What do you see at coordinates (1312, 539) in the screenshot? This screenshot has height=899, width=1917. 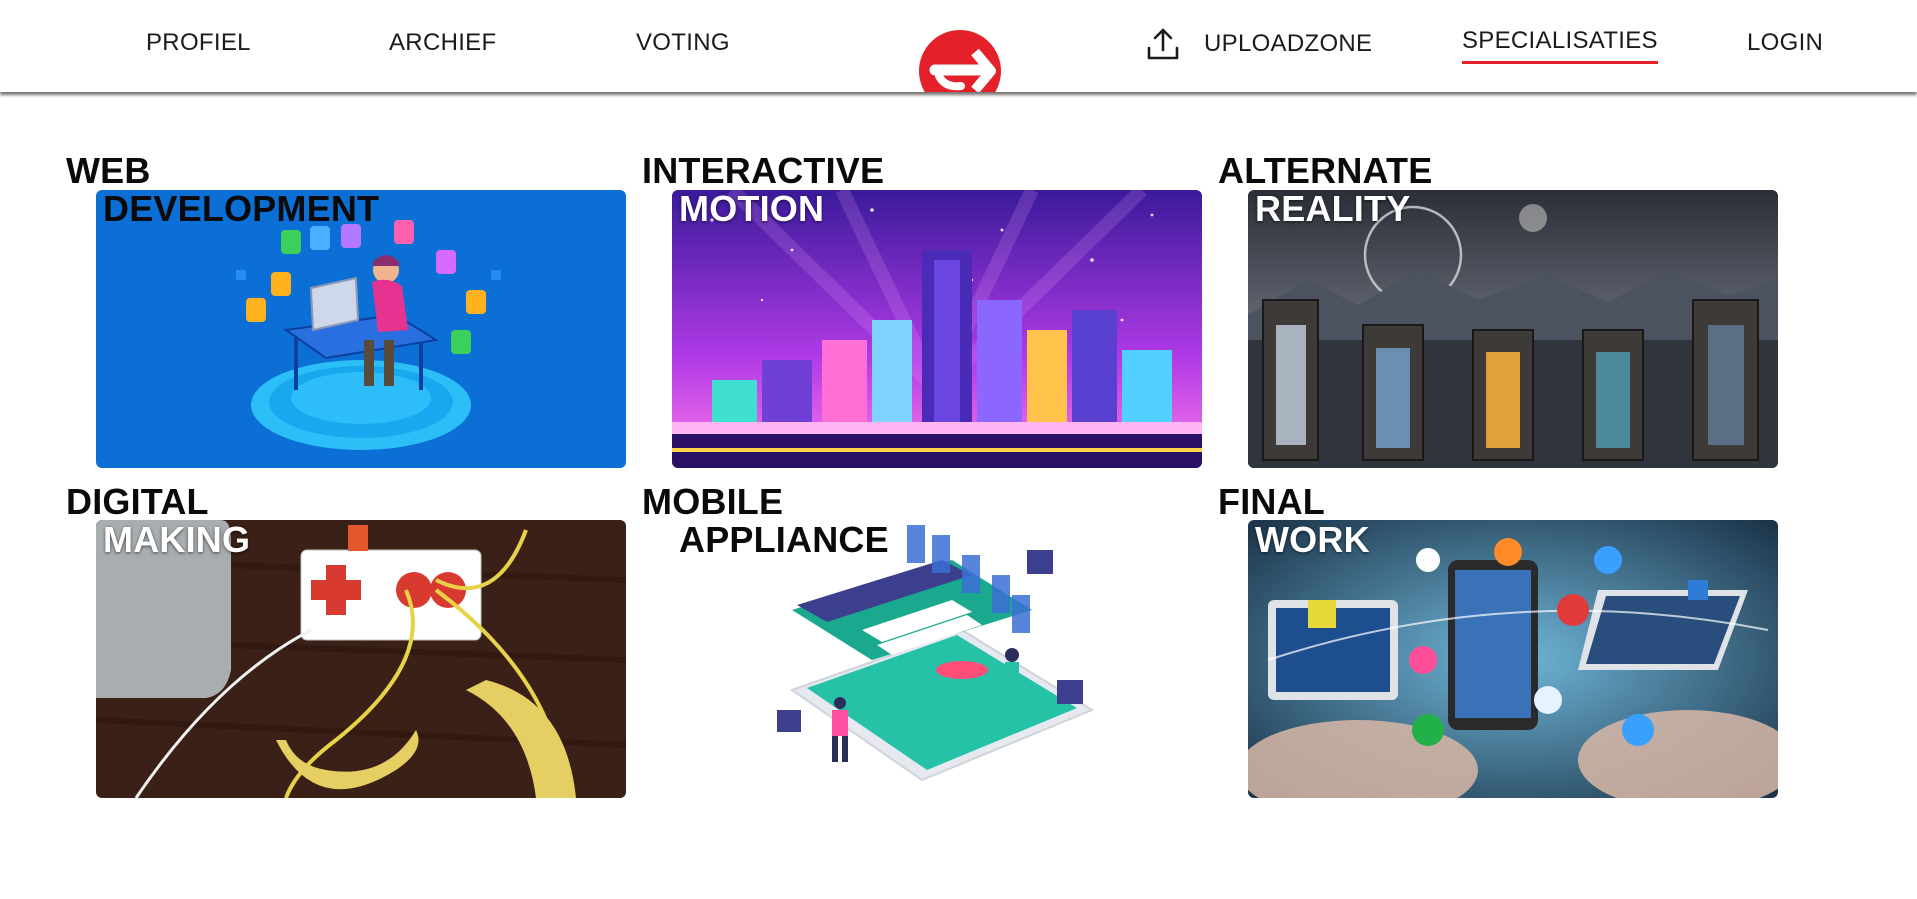 I see `tile-title-line2: WORK` at bounding box center [1312, 539].